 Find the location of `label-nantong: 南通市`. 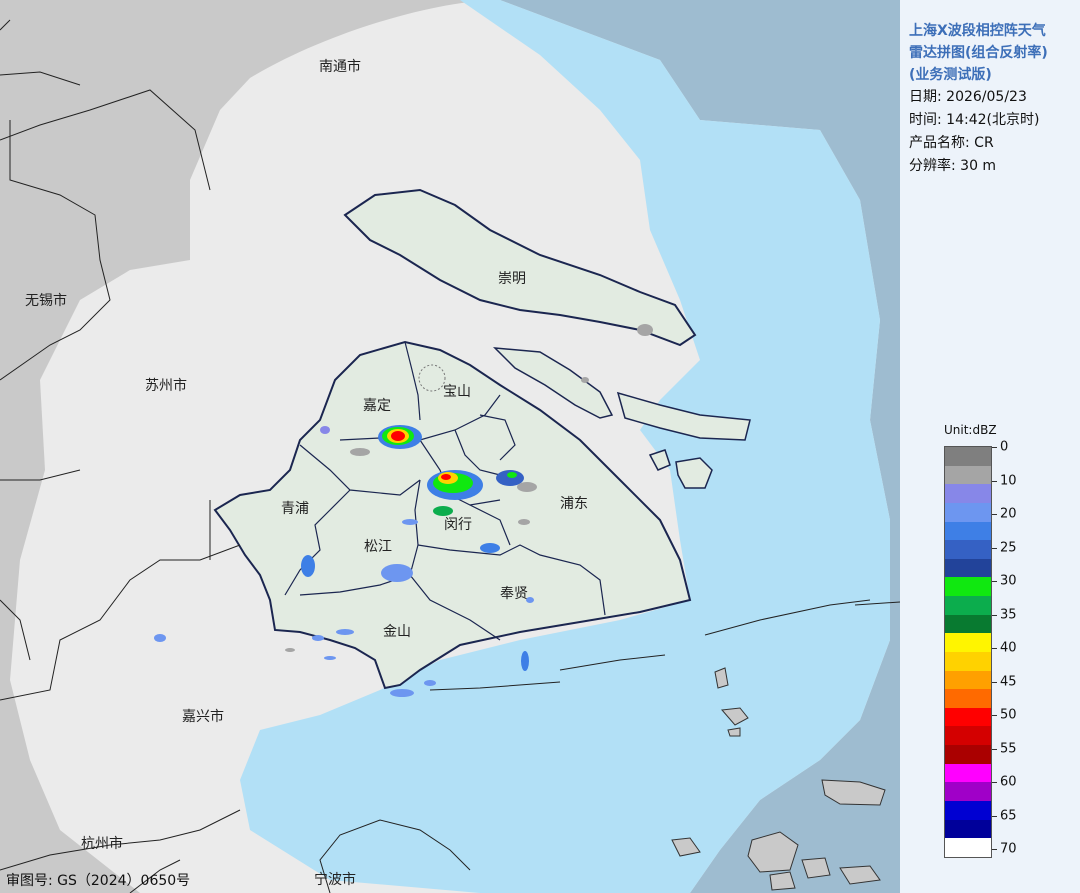

label-nantong: 南通市 is located at coordinates (340, 67).